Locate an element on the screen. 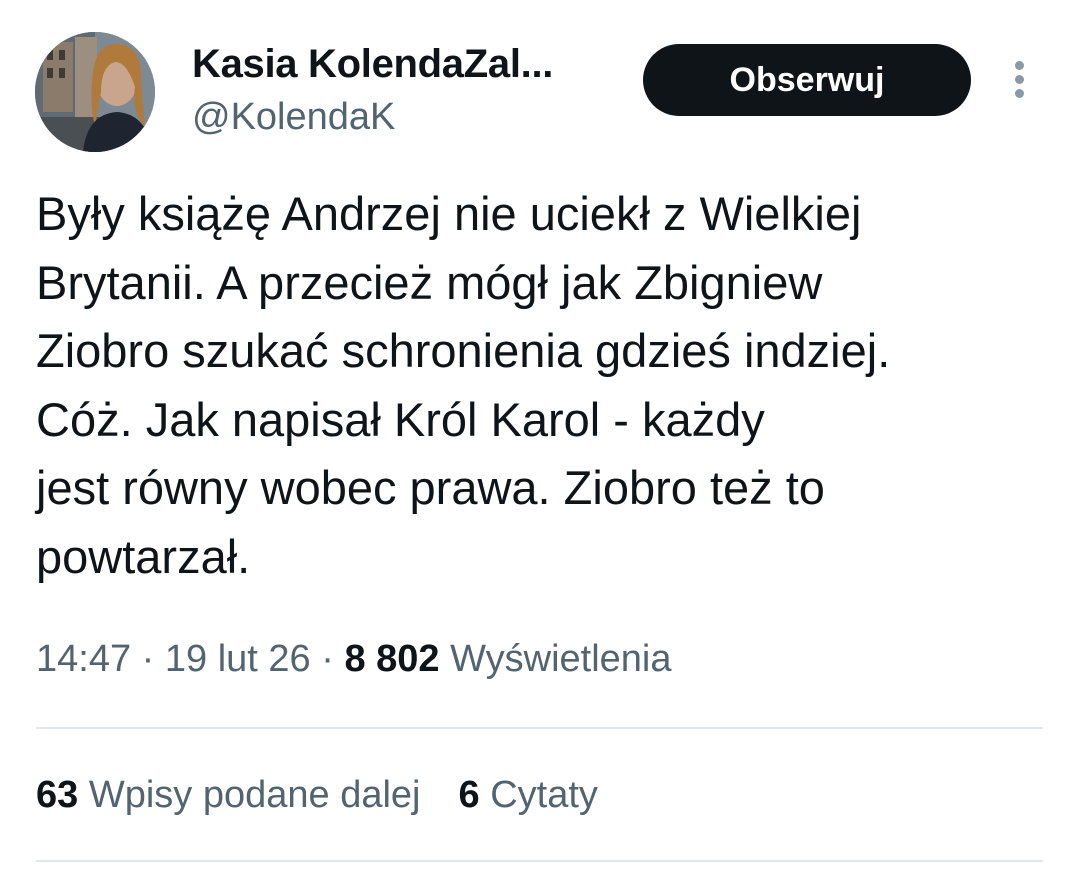 The image size is (1079, 881). tweet-date: 19 lut 26 is located at coordinates (238, 659).